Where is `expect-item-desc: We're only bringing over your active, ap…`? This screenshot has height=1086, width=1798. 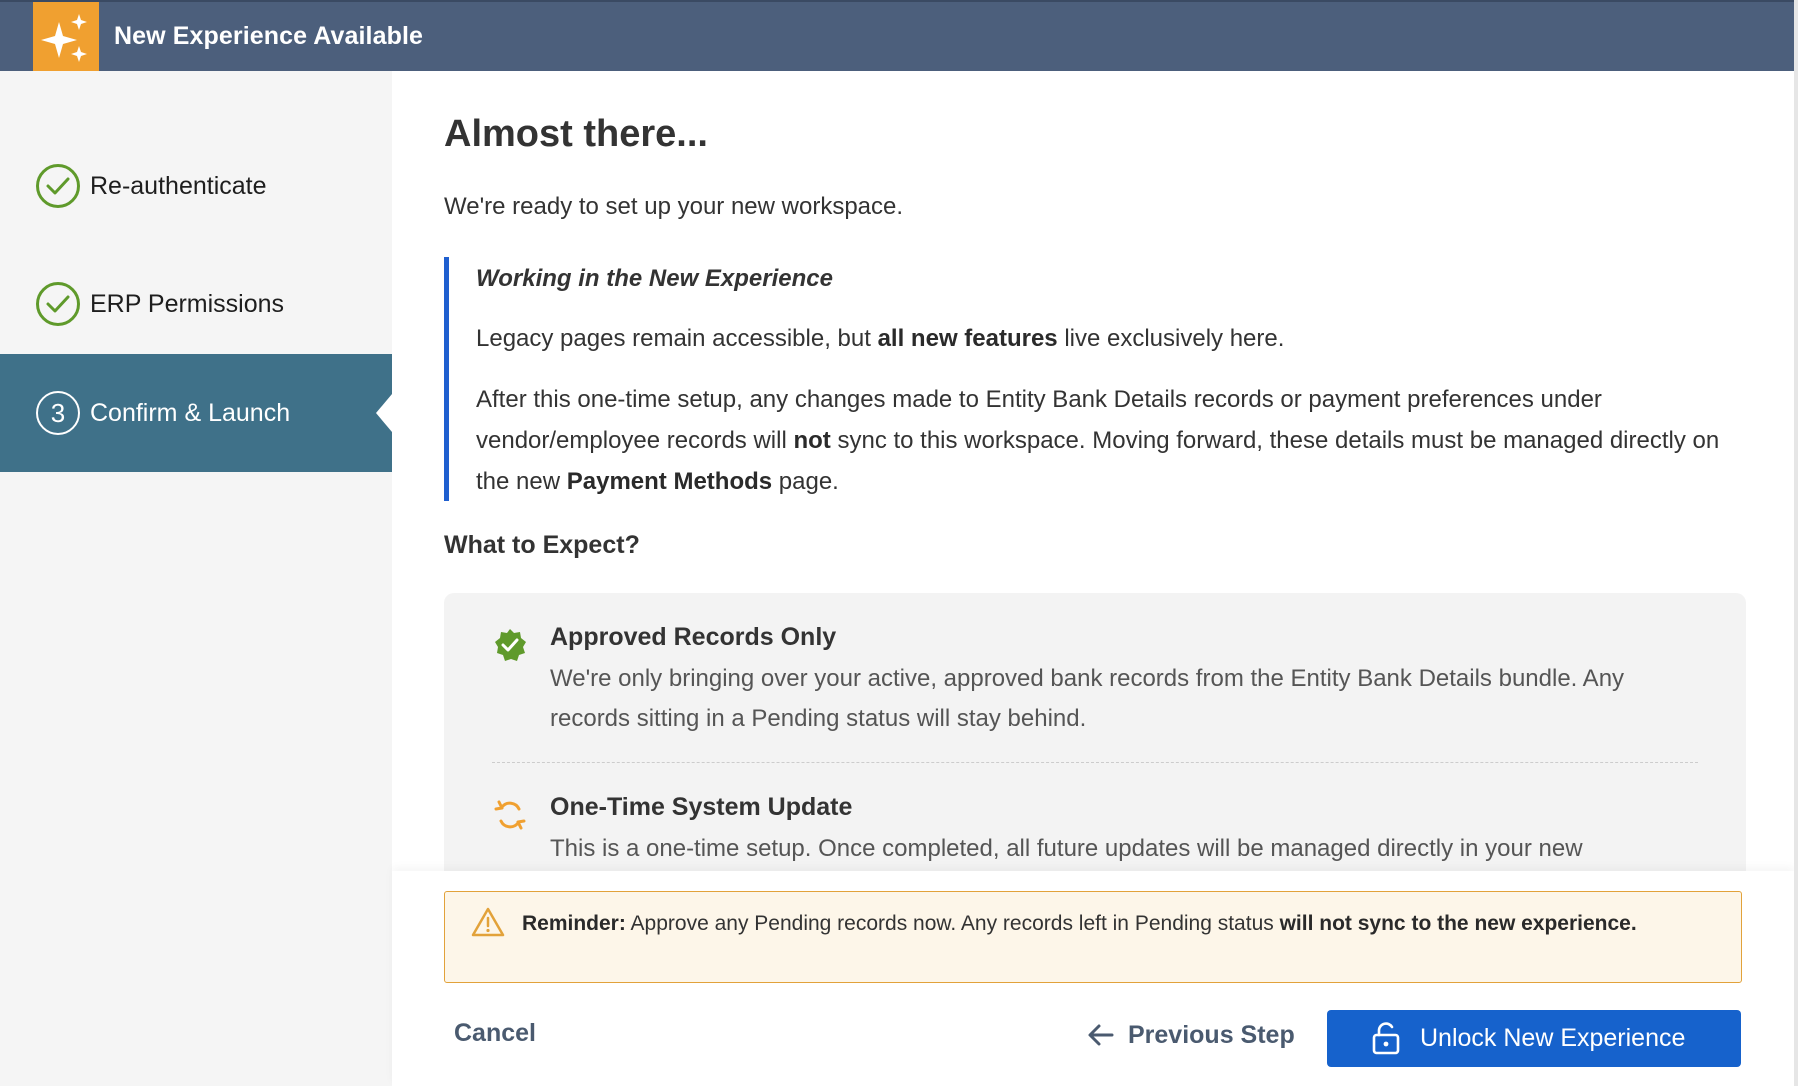
expect-item-desc: We're only bringing over your active, ap… is located at coordinates (1087, 698).